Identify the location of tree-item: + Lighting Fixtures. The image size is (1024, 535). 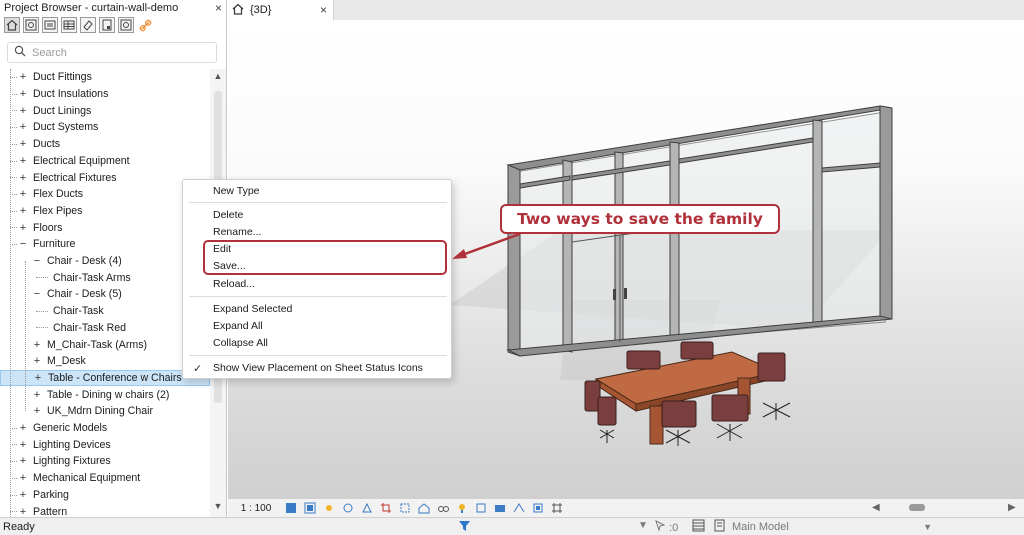
(105, 461).